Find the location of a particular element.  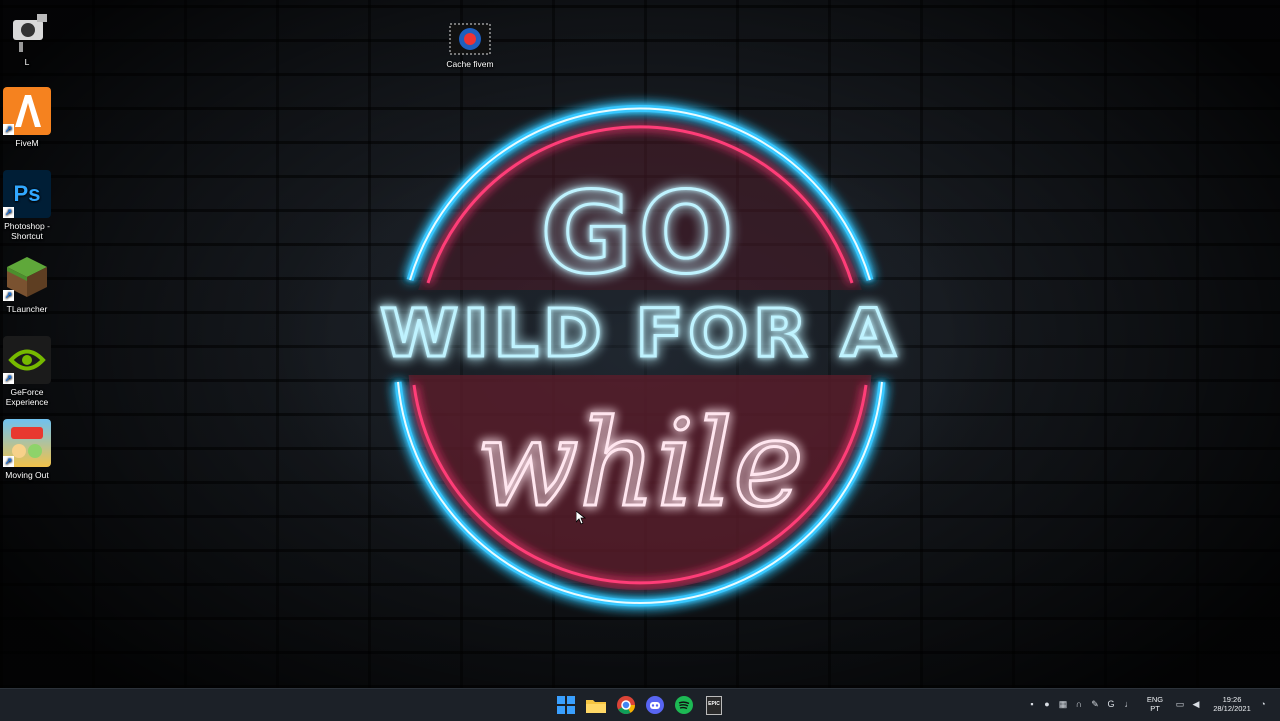

desktop-icon-label: Cache fivem is located at coordinates (470, 64).